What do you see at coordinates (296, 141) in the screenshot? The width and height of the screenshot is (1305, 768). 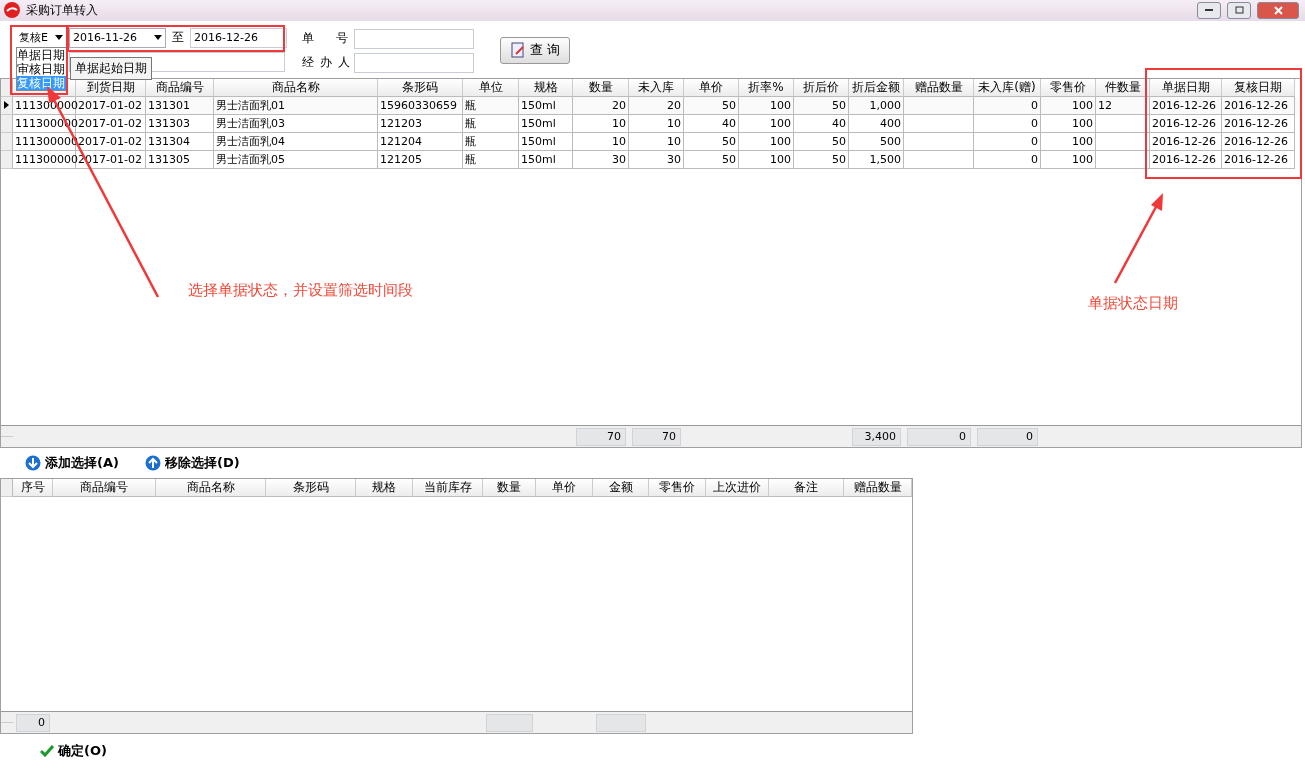 I see `table-cell: 男士洁面乳04` at bounding box center [296, 141].